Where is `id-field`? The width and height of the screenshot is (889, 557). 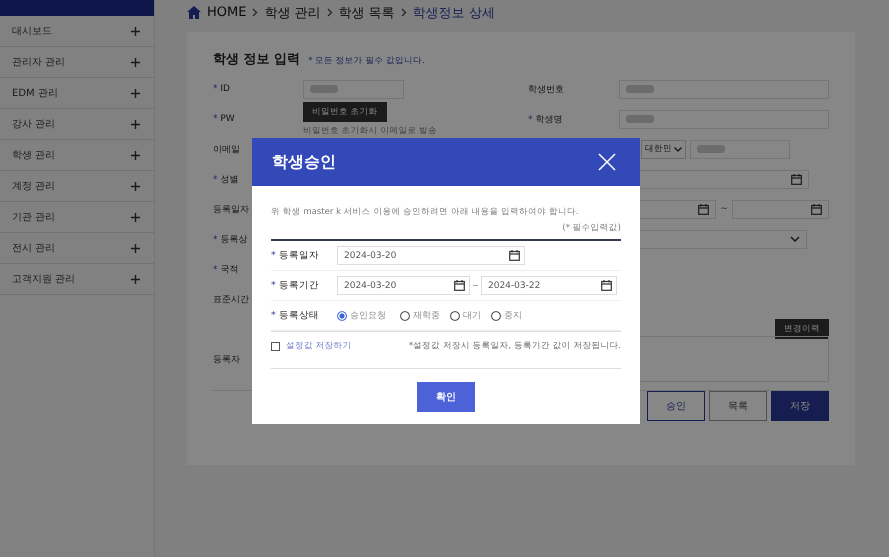
id-field is located at coordinates (353, 89).